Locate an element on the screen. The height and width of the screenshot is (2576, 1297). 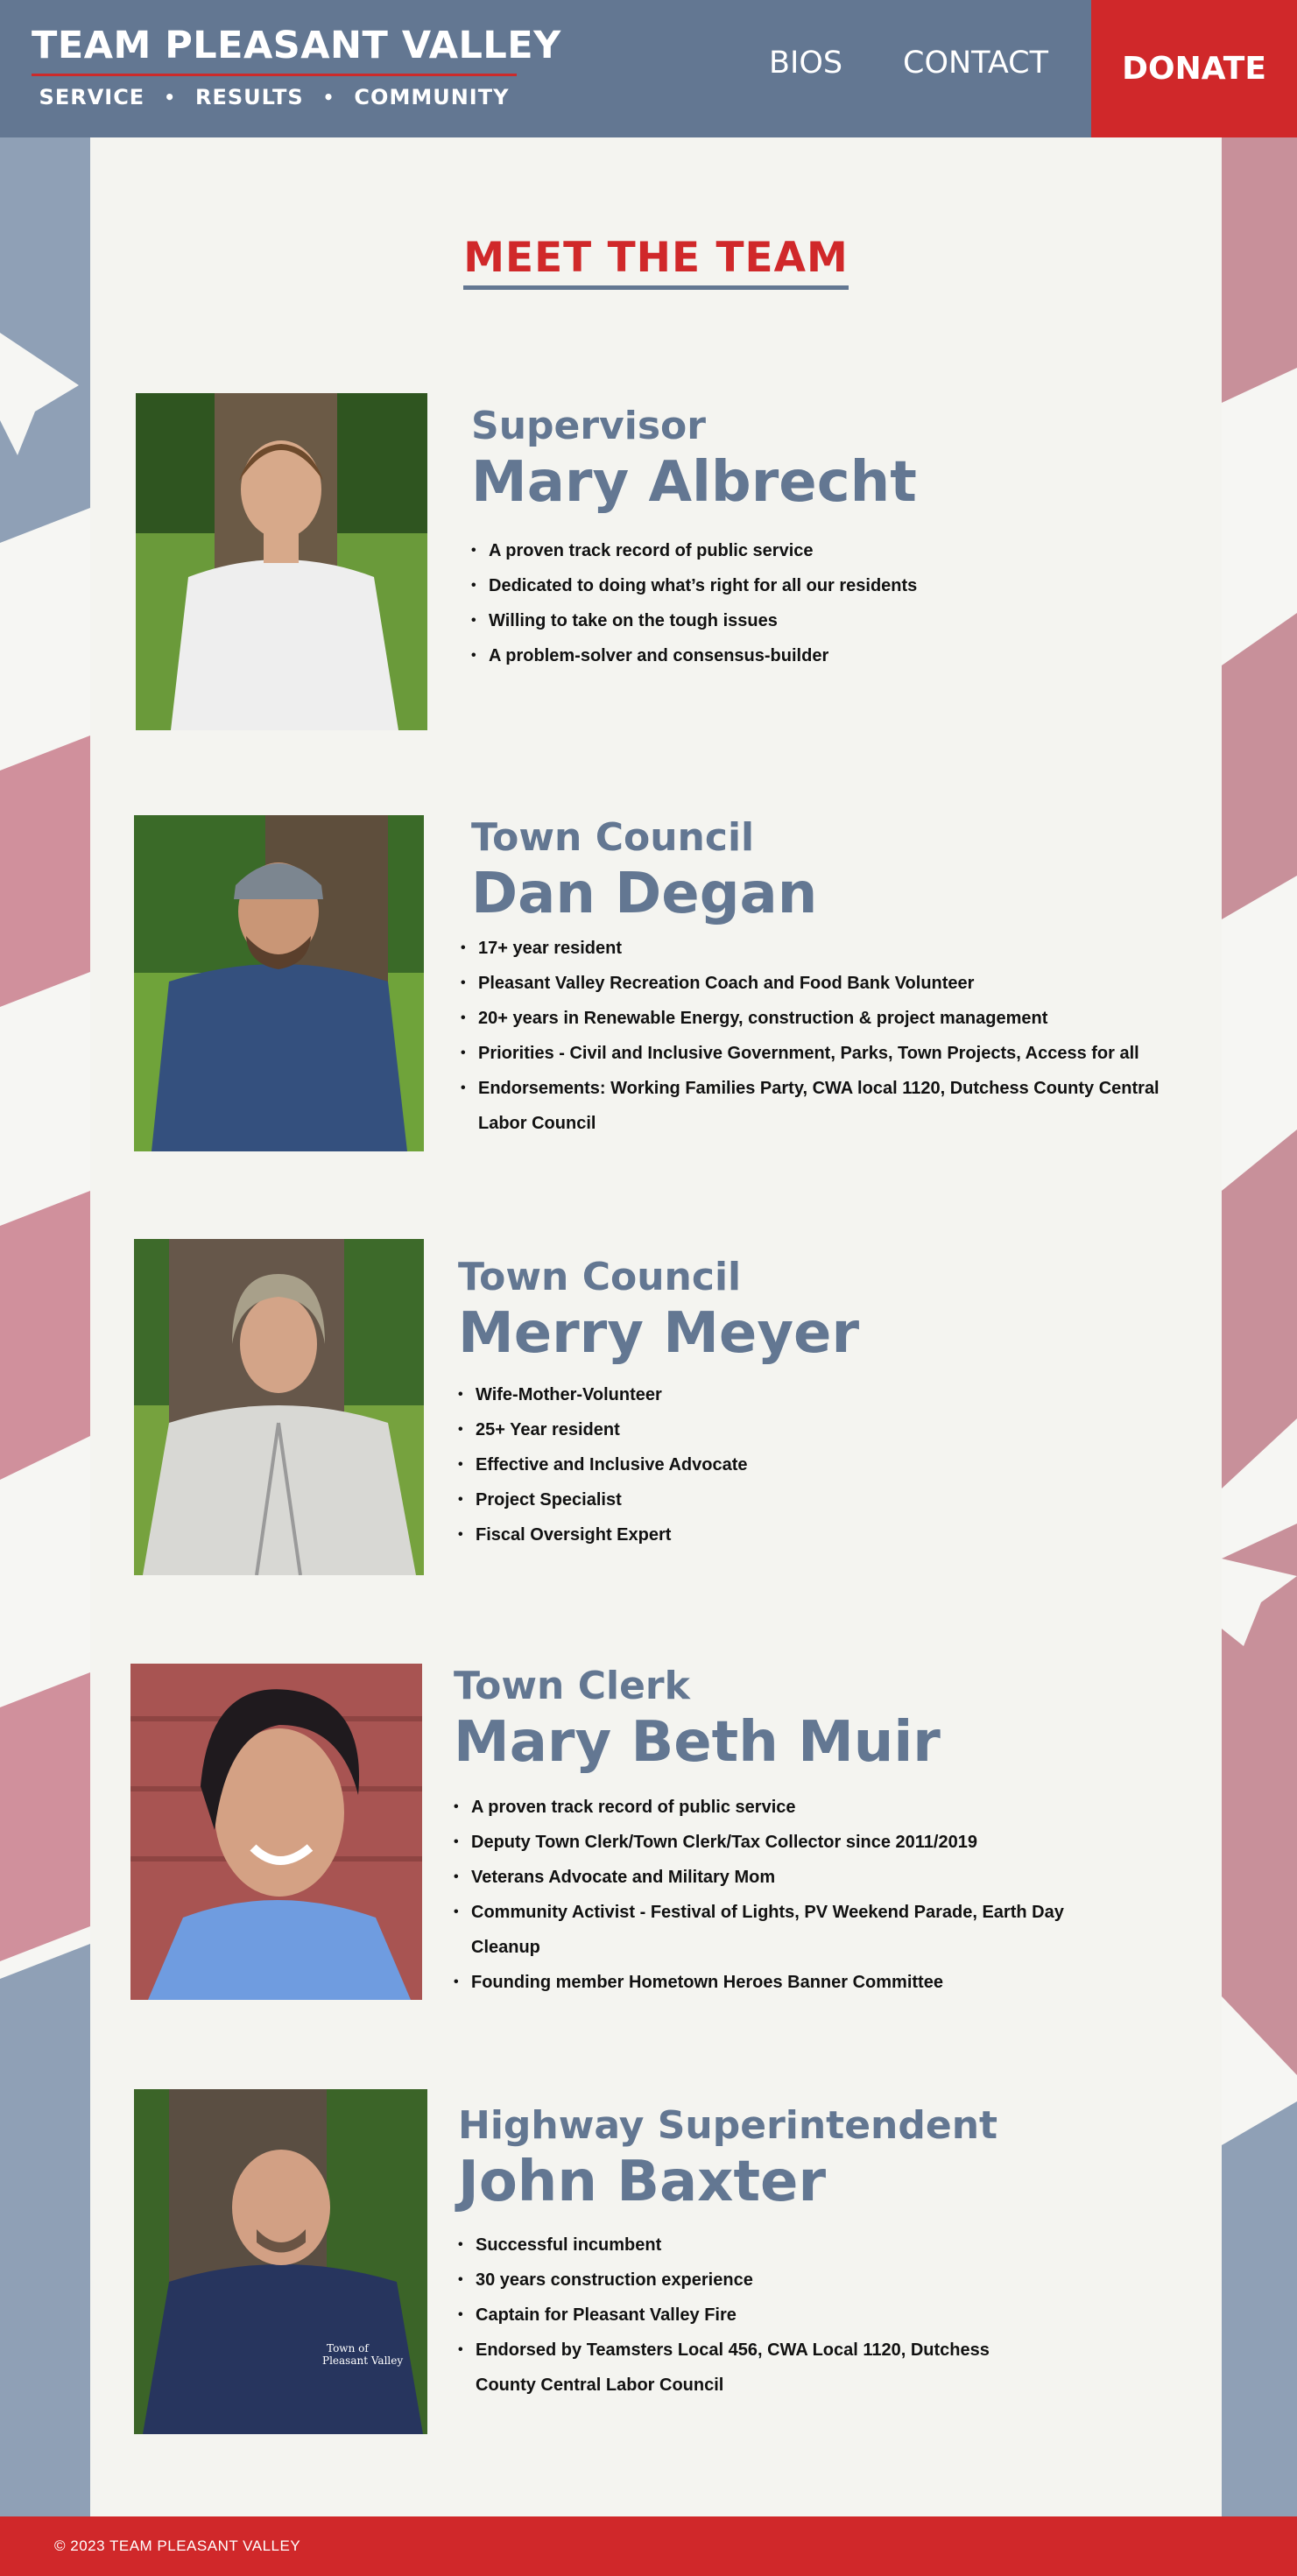
brand-divider is located at coordinates (274, 75).